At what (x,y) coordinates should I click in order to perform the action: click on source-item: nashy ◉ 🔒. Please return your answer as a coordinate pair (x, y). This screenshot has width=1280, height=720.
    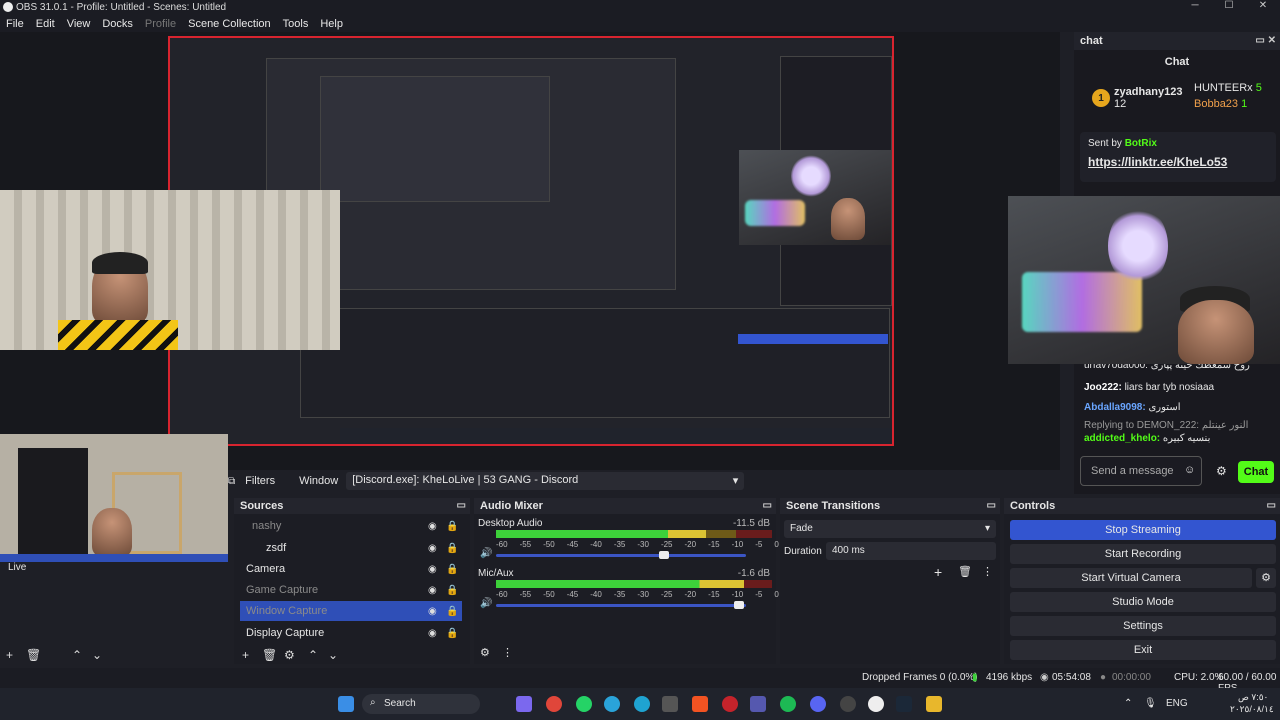
    Looking at the image, I should click on (351, 526).